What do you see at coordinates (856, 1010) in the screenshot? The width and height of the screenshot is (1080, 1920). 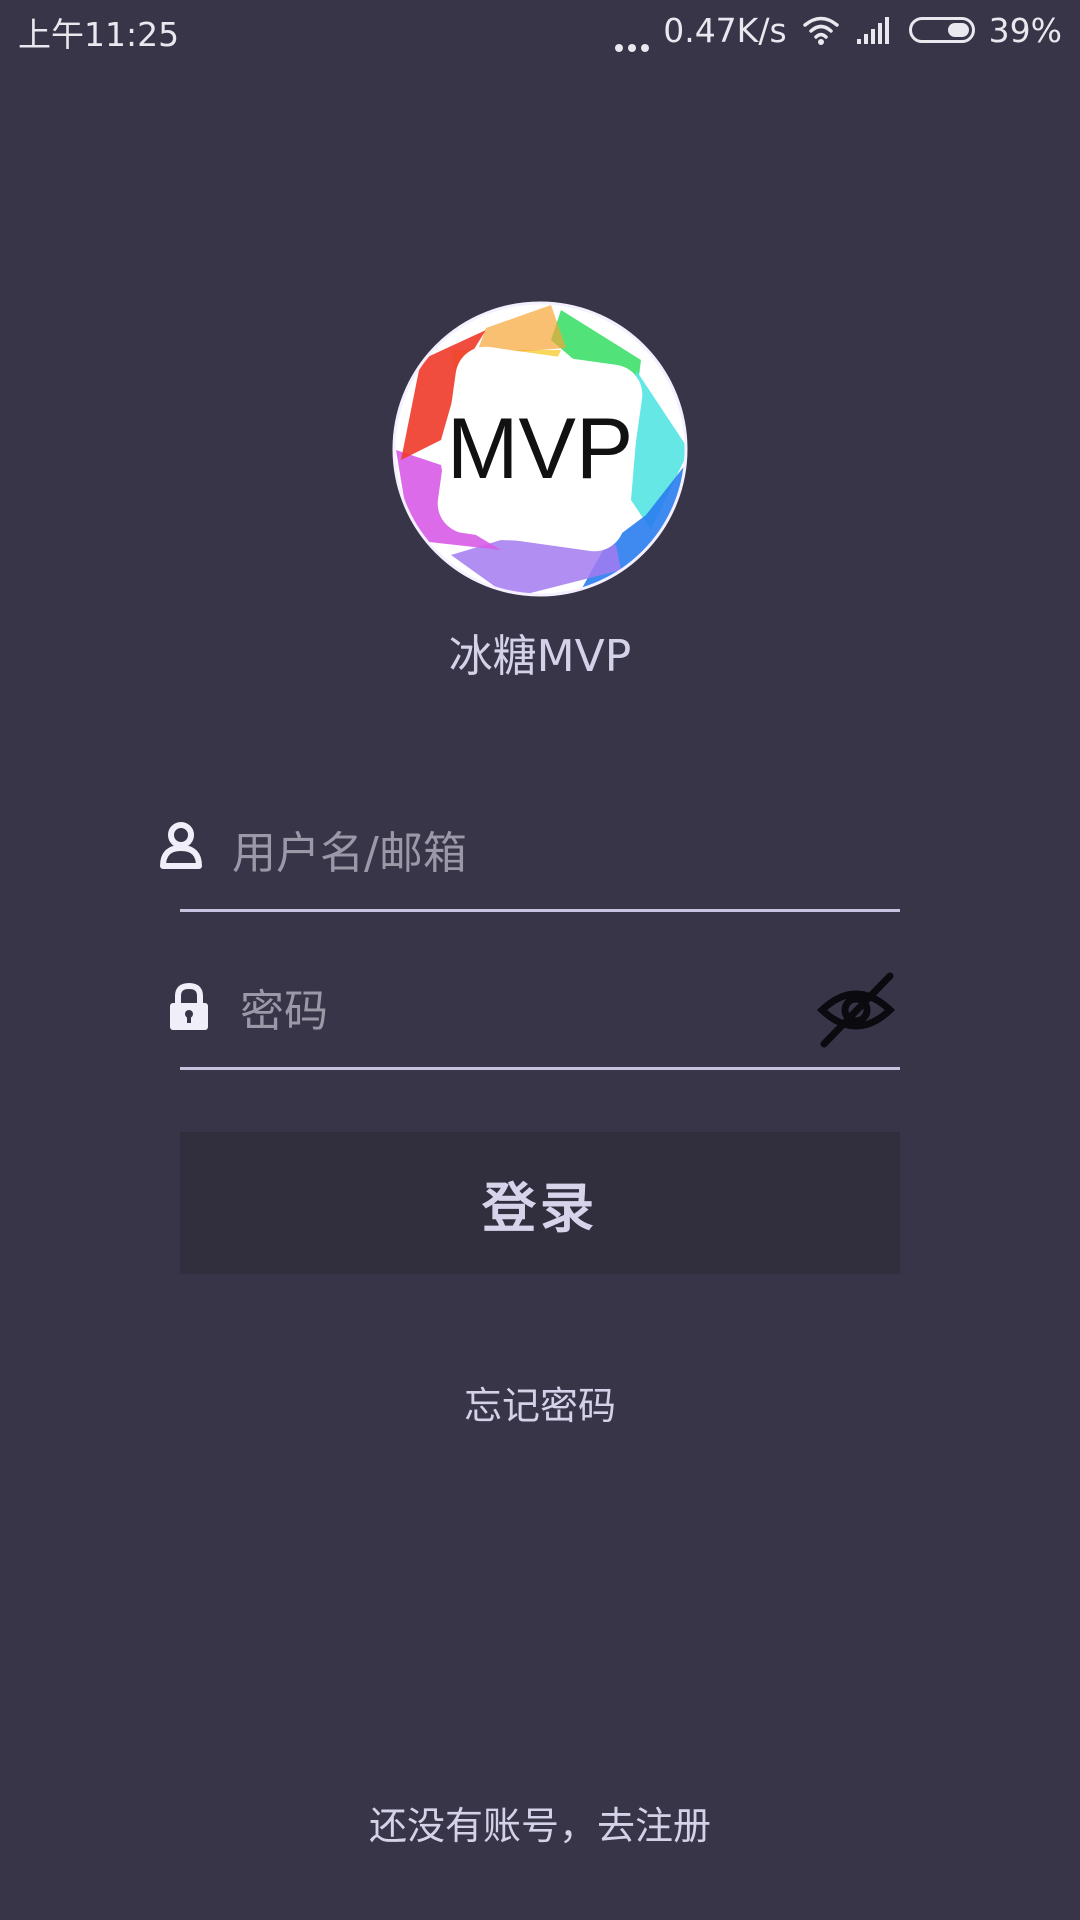 I see `eye-off-icon` at bounding box center [856, 1010].